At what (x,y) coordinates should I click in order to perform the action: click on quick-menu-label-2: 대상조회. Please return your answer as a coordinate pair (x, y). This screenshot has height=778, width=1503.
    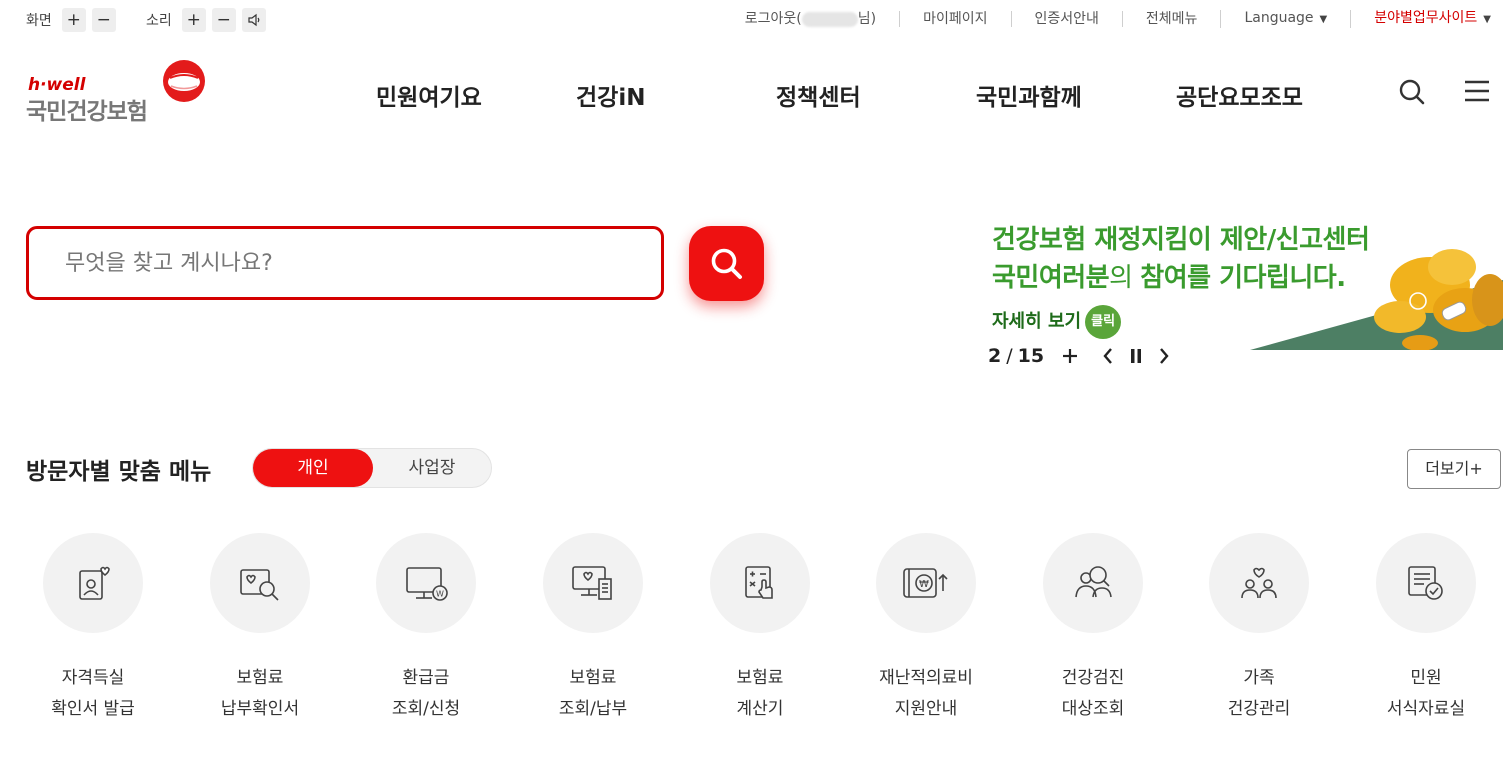
    Looking at the image, I should click on (1093, 709).